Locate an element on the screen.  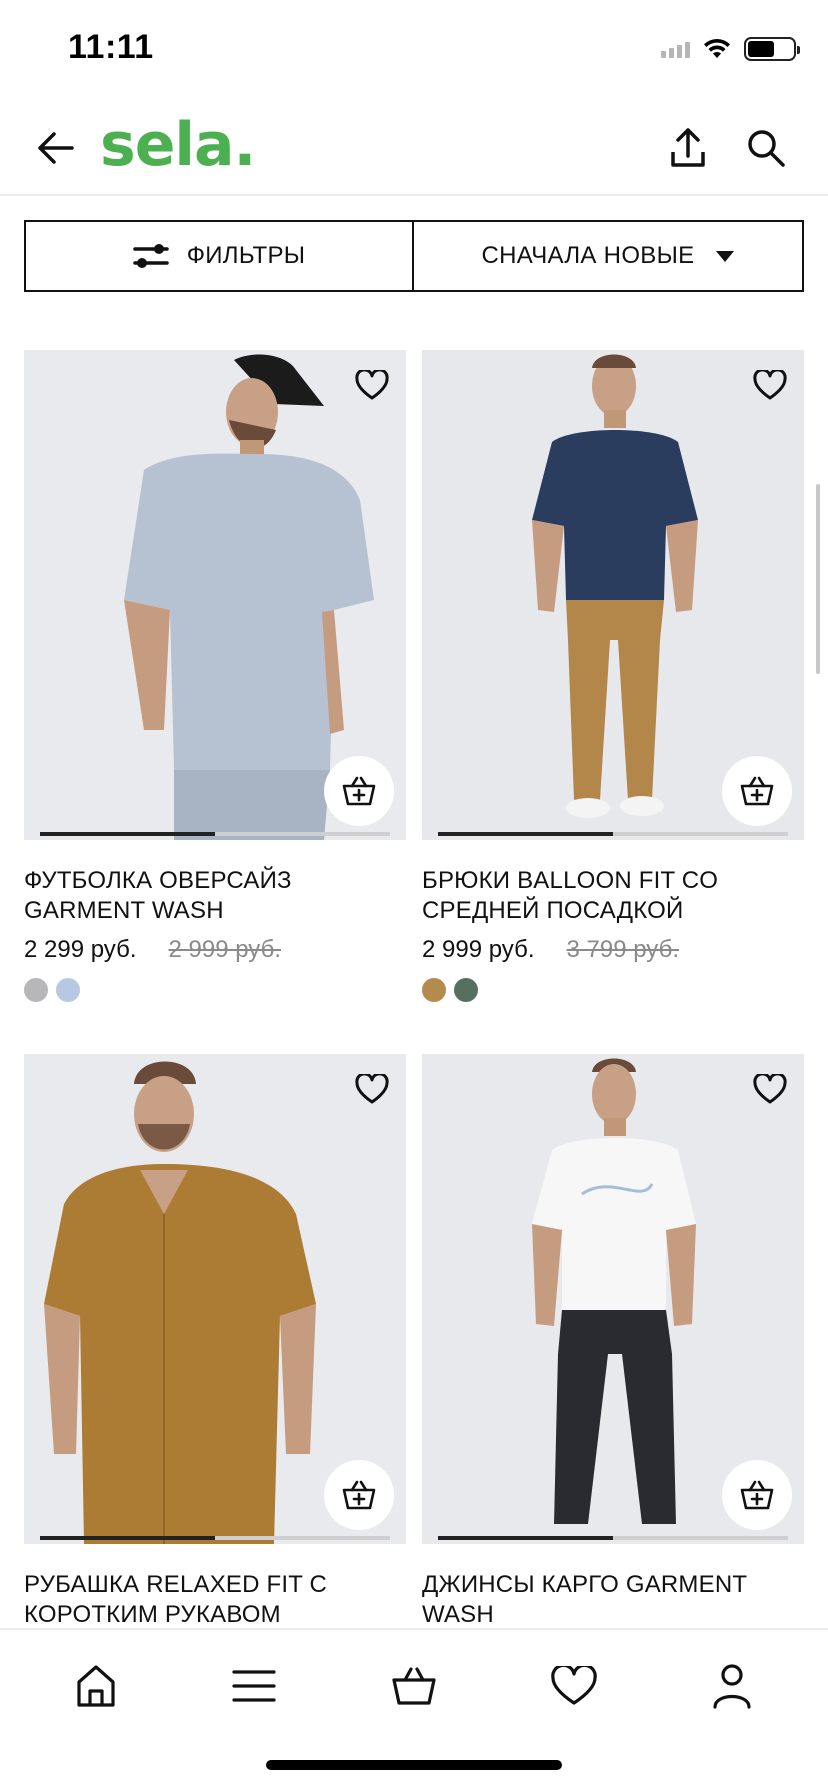
tab-cart is located at coordinates (414, 1686).